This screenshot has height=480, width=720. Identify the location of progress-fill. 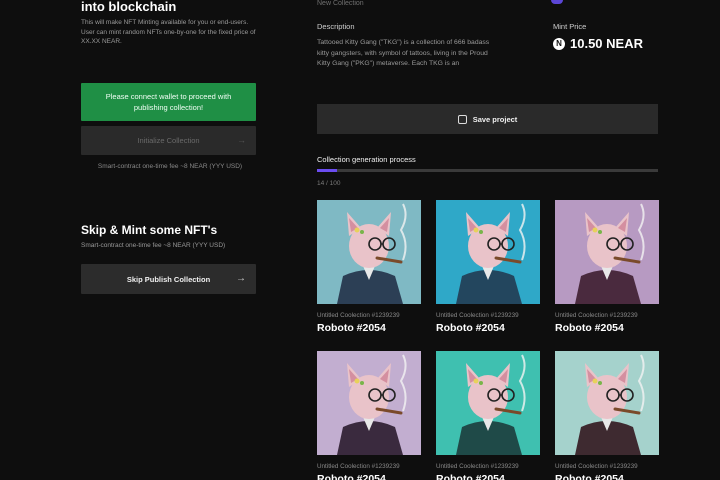
(327, 170).